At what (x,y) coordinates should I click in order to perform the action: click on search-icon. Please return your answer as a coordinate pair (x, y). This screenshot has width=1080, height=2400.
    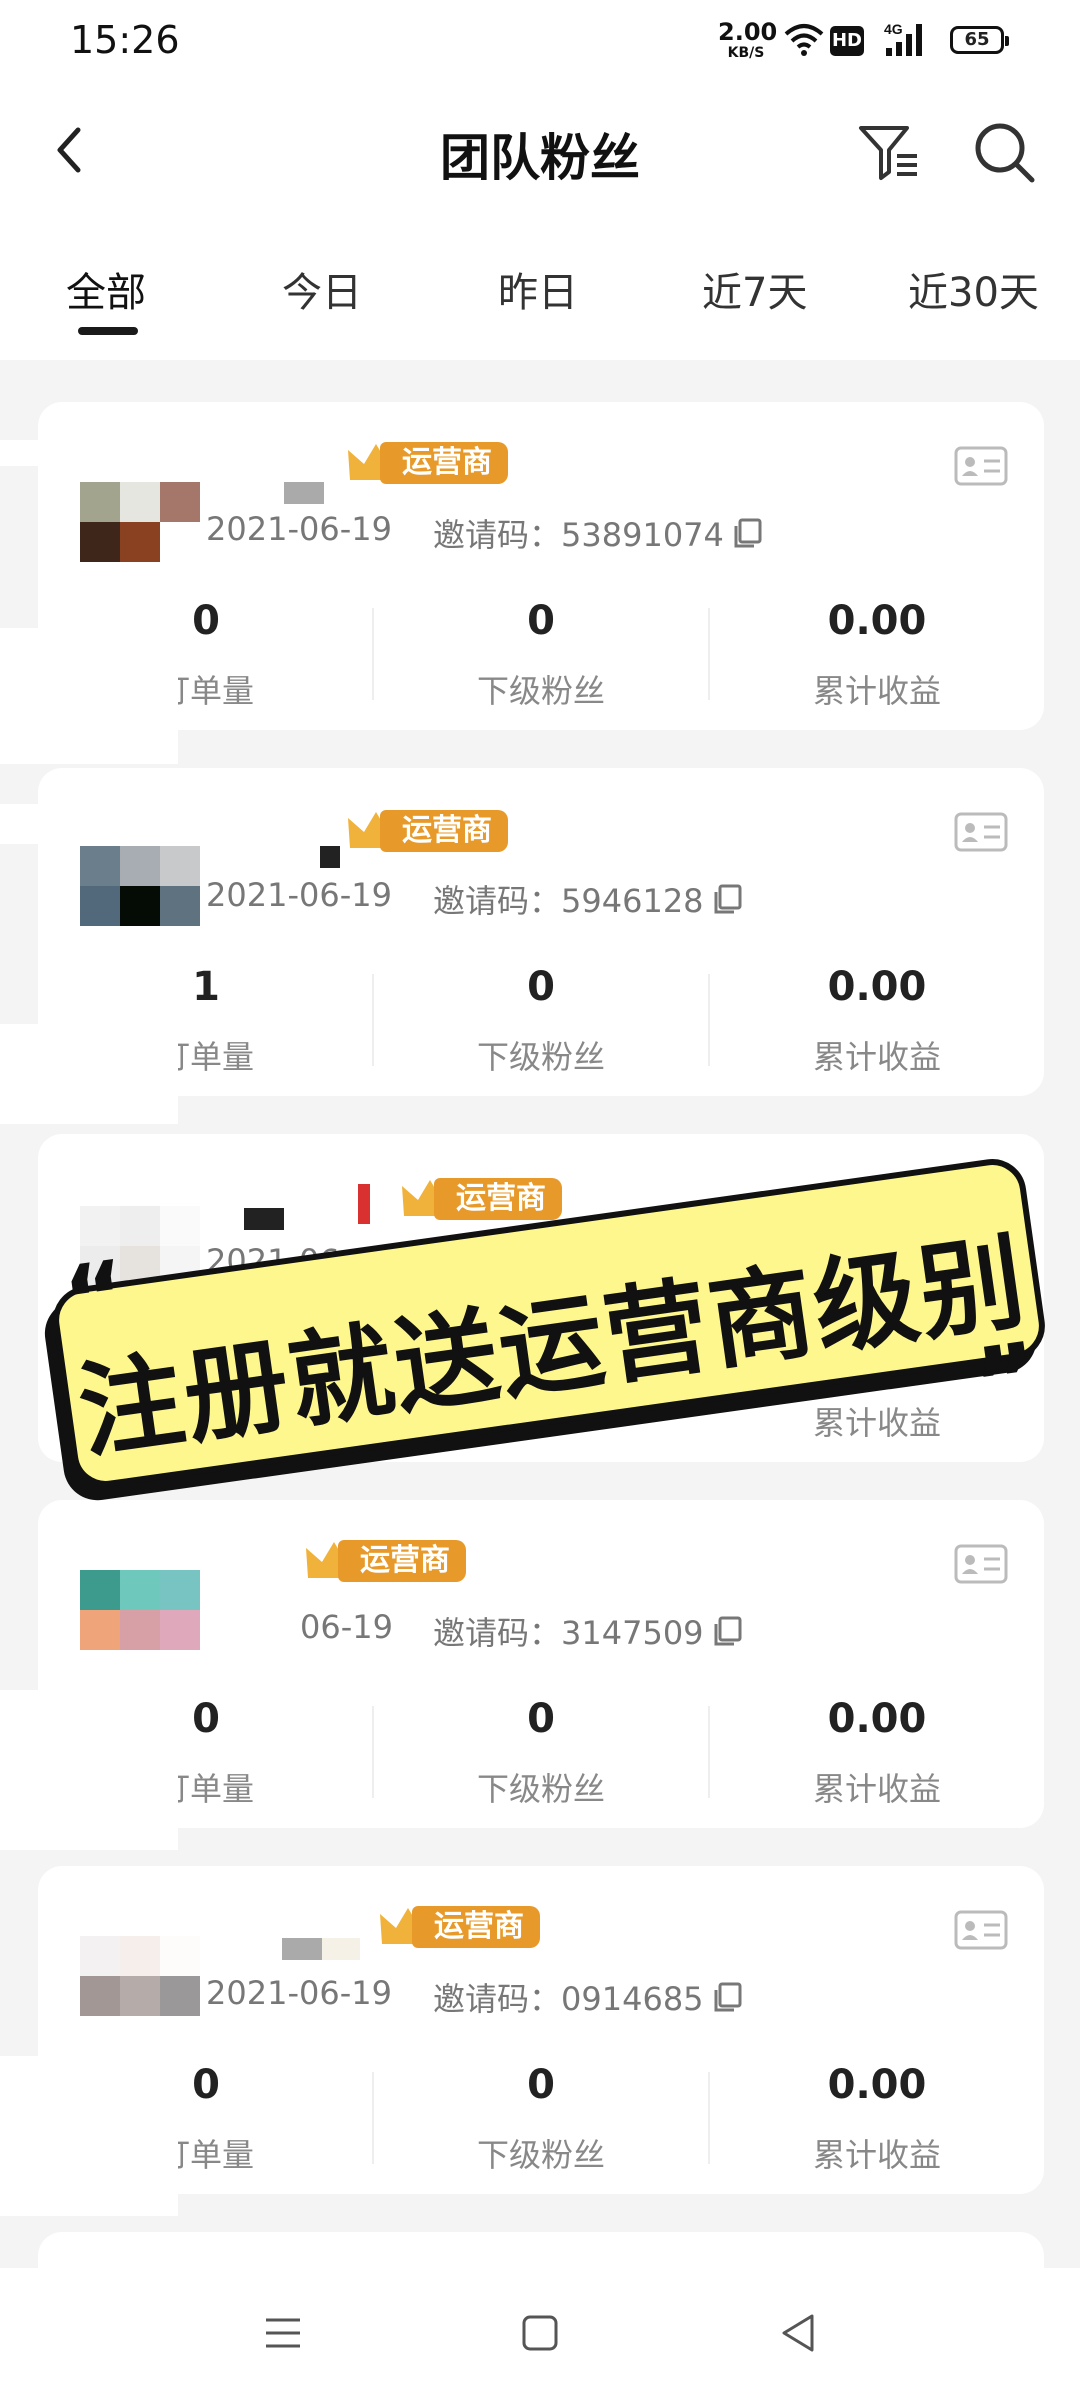
    Looking at the image, I should click on (1004, 152).